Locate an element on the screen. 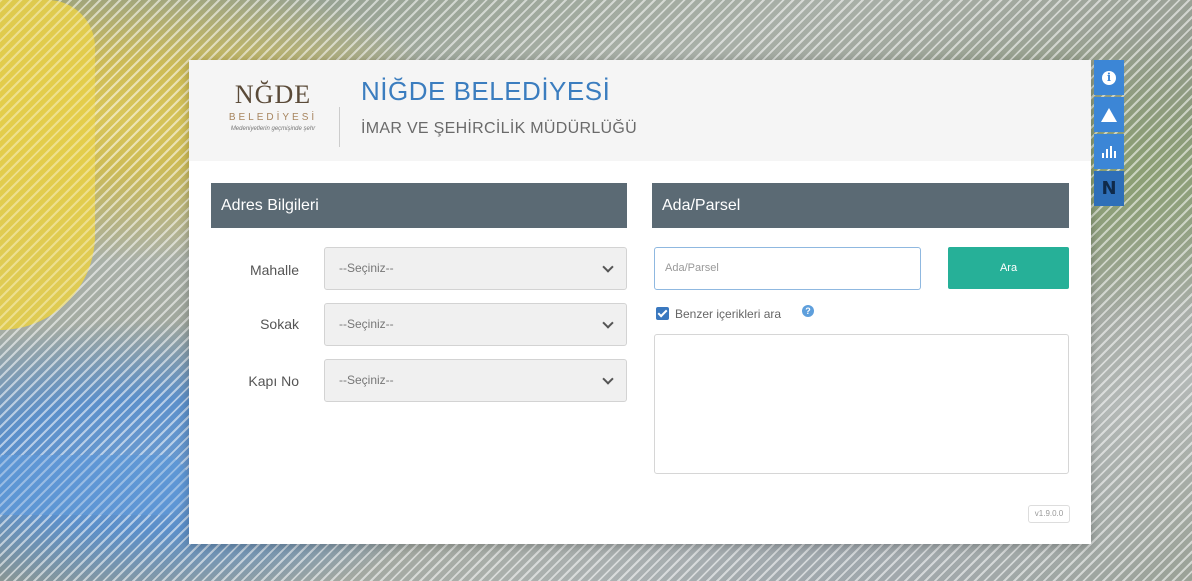 This screenshot has height=581, width=1192. app-logo-icon: N is located at coordinates (1109, 188).